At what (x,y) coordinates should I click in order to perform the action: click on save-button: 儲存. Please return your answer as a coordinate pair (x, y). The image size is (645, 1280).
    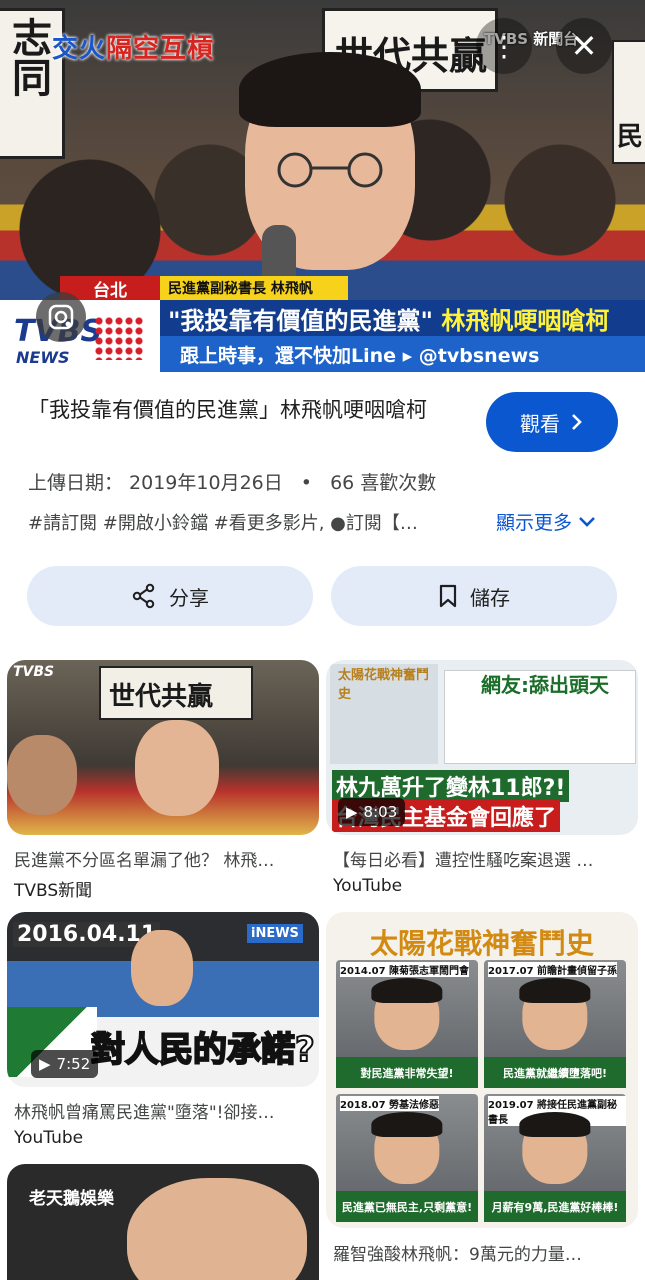
    Looking at the image, I should click on (474, 596).